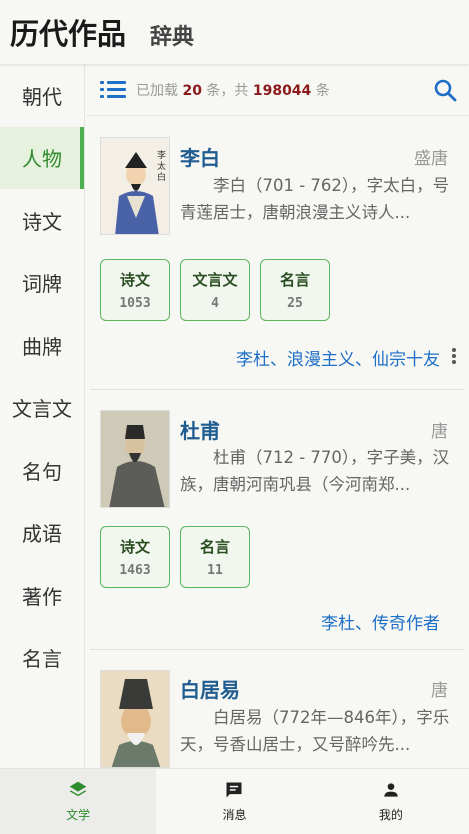  I want to click on stat-label: 文言文, so click(215, 280).